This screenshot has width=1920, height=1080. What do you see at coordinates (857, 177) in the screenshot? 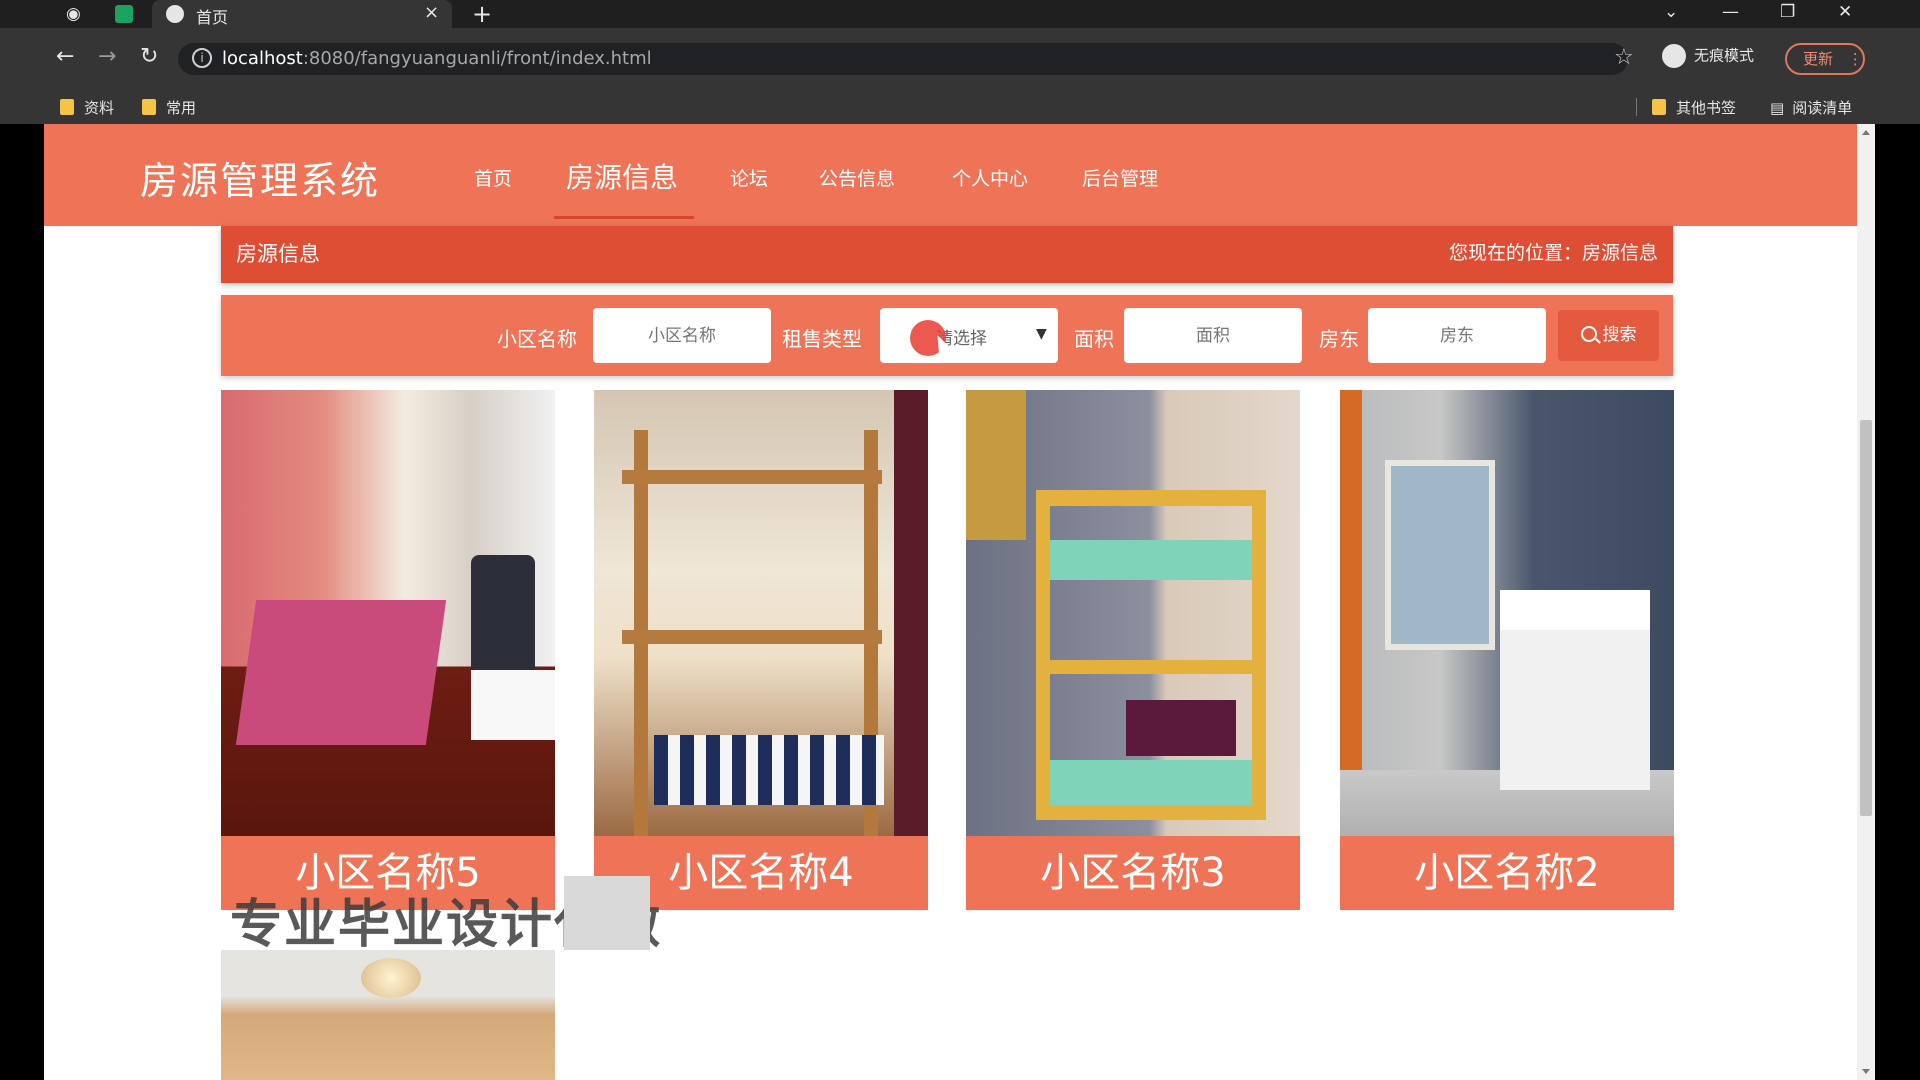
I see `nav-notices: 公告信息` at bounding box center [857, 177].